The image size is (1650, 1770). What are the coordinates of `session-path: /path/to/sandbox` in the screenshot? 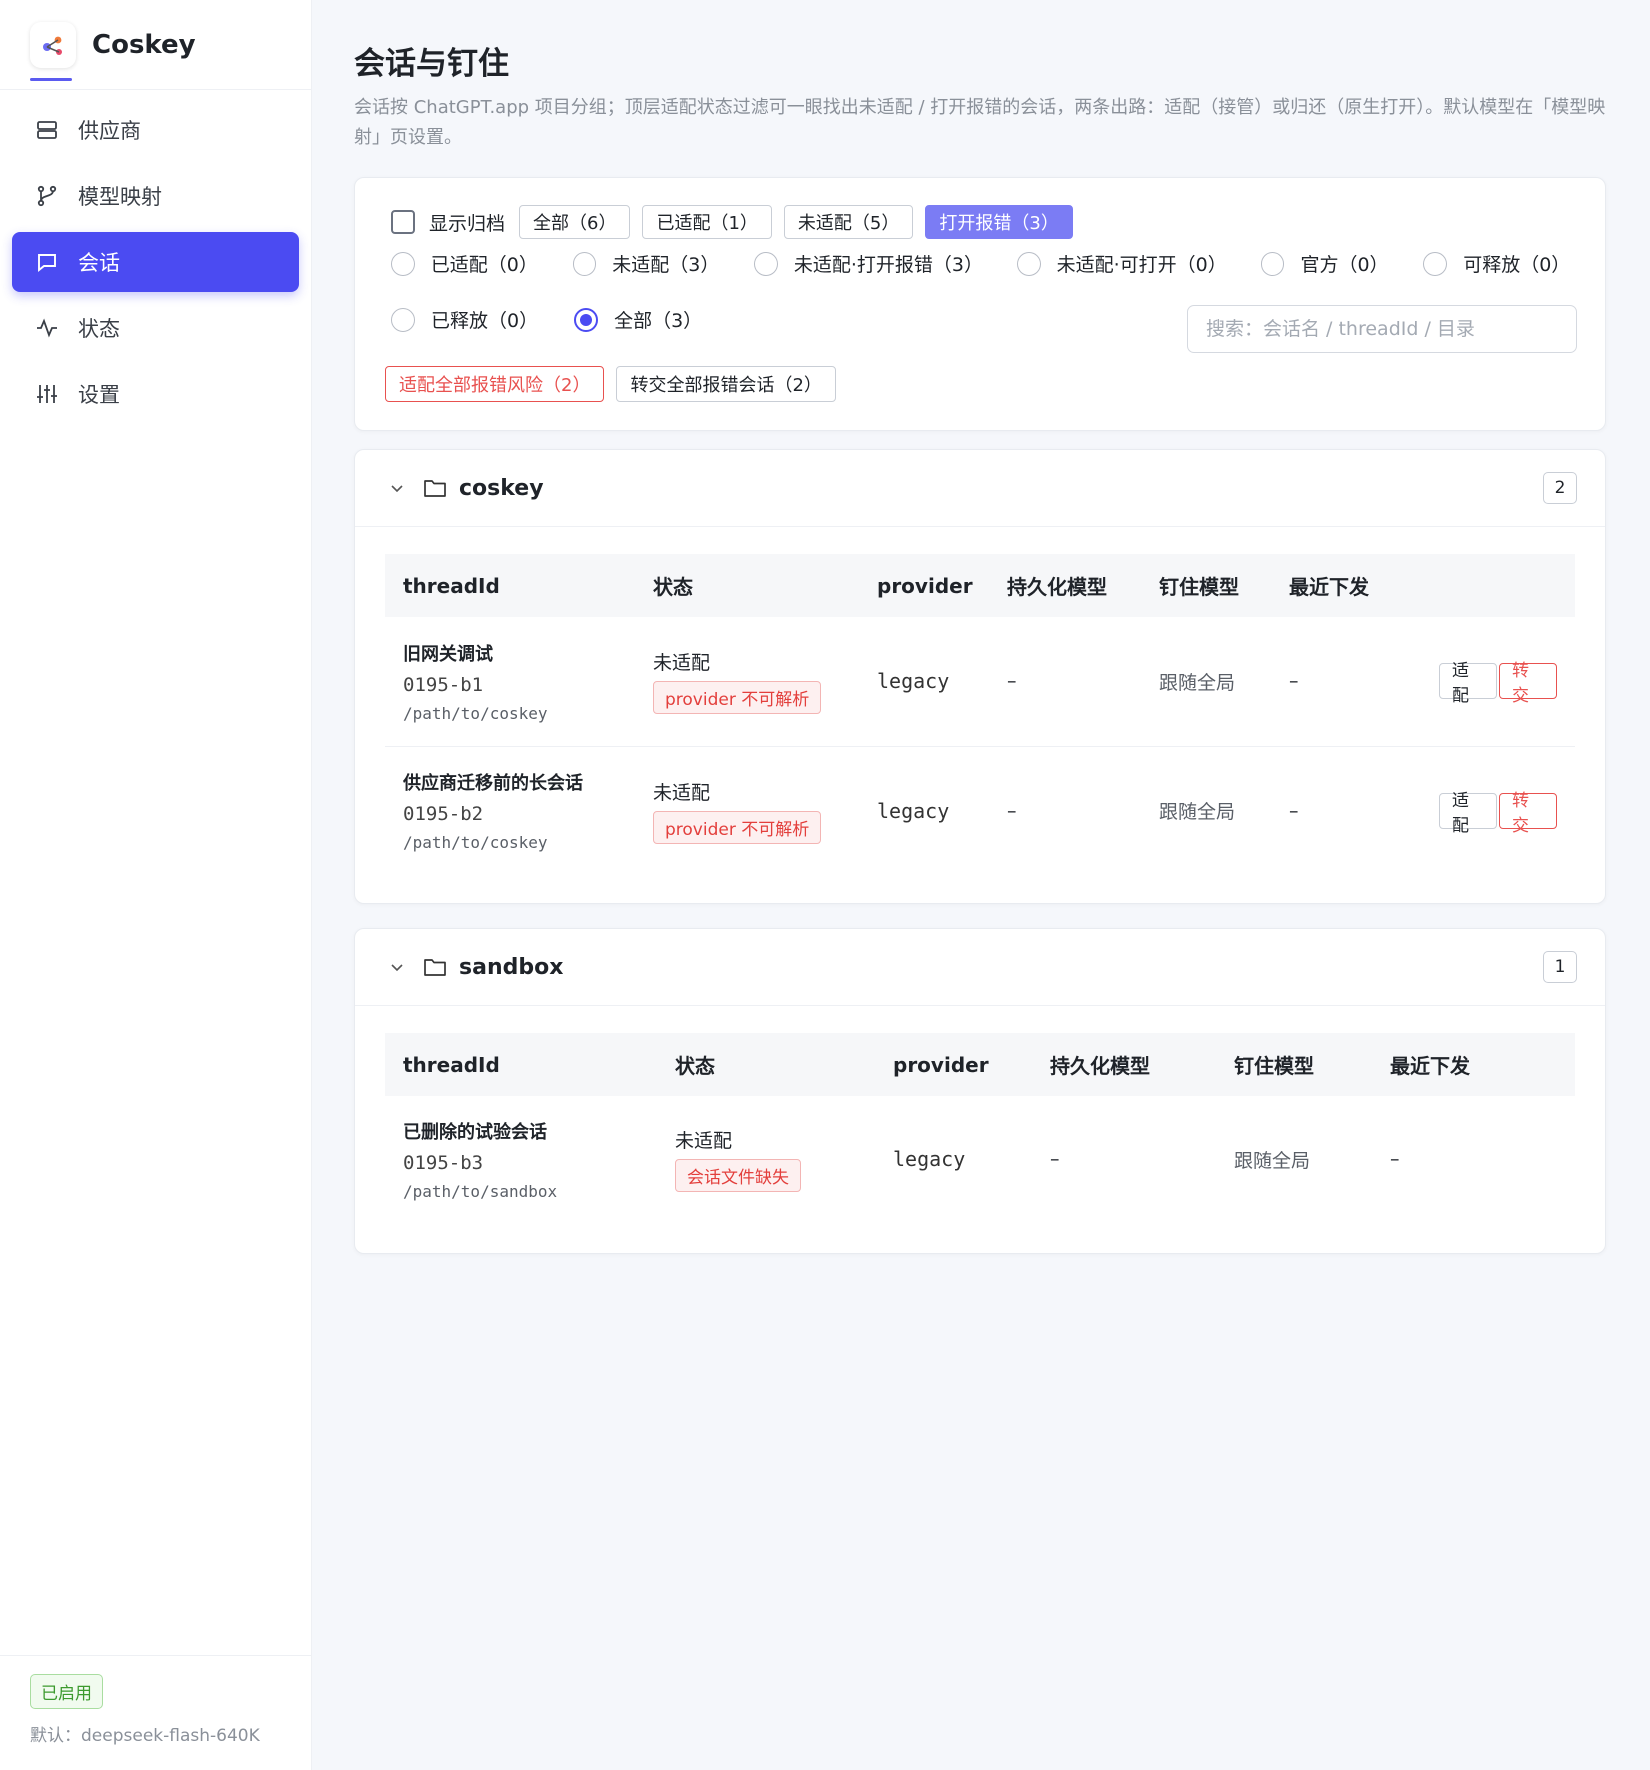 It's located at (480, 1191).